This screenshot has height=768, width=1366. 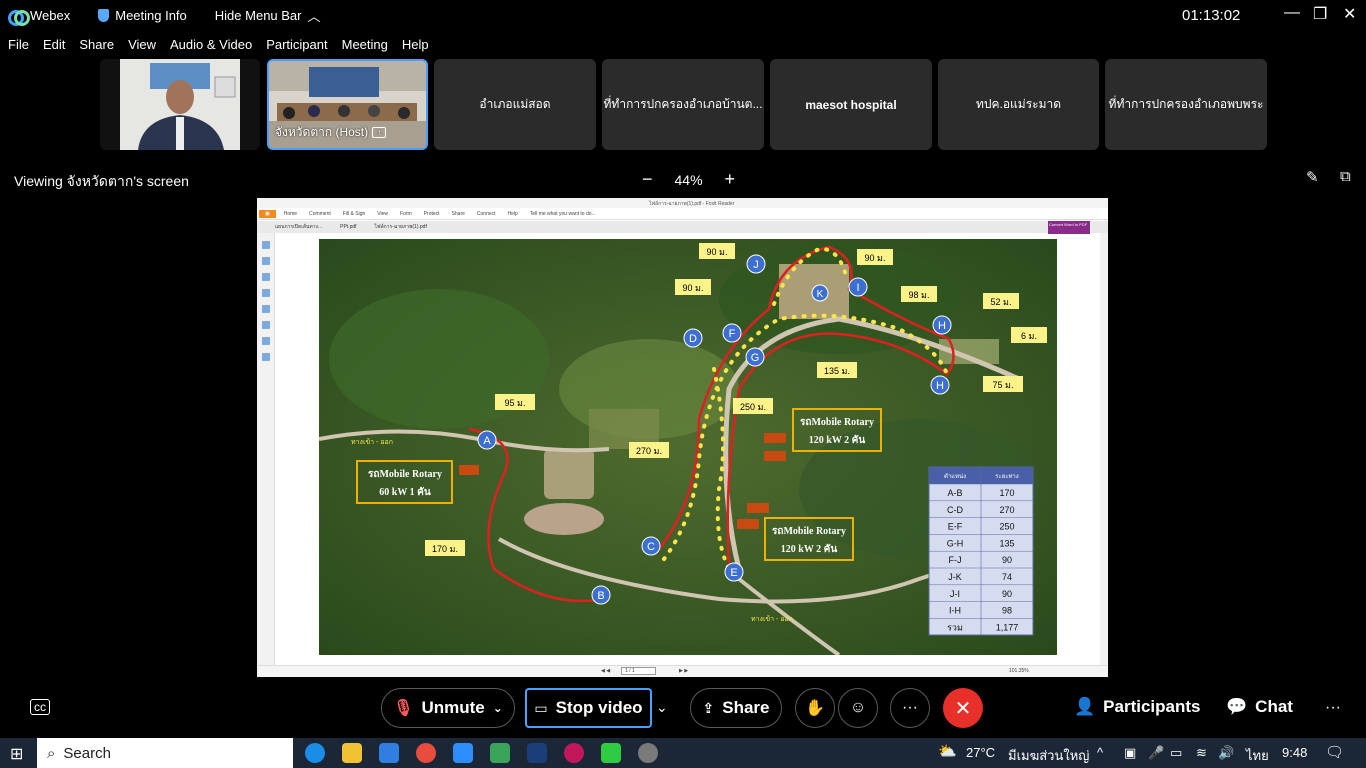 I want to click on chrome-icon, so click(x=426, y=753).